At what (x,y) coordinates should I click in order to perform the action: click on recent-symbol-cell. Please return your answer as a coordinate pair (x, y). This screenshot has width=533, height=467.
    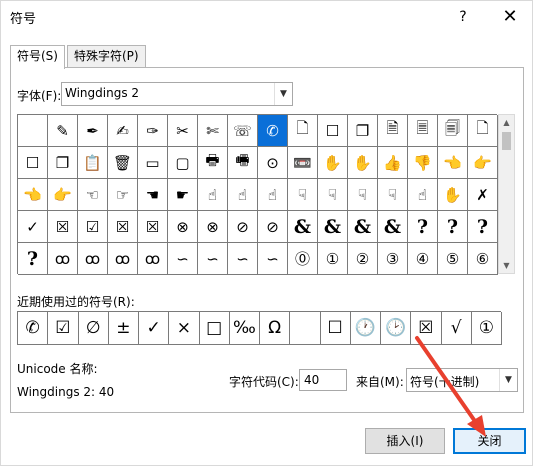
    Looking at the image, I should click on (305, 328).